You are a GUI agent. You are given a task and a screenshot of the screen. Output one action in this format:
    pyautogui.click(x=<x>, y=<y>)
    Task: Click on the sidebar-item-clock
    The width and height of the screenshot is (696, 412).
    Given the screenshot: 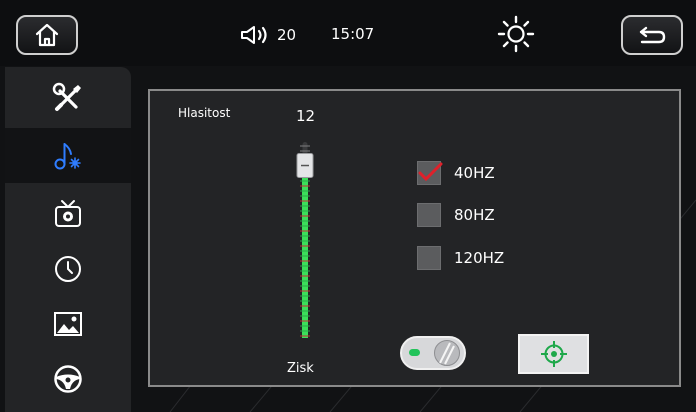 What is the action you would take?
    pyautogui.click(x=68, y=268)
    